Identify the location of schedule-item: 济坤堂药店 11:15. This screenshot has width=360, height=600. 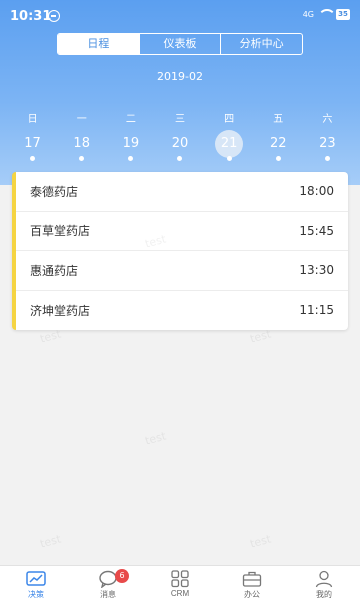
(182, 311).